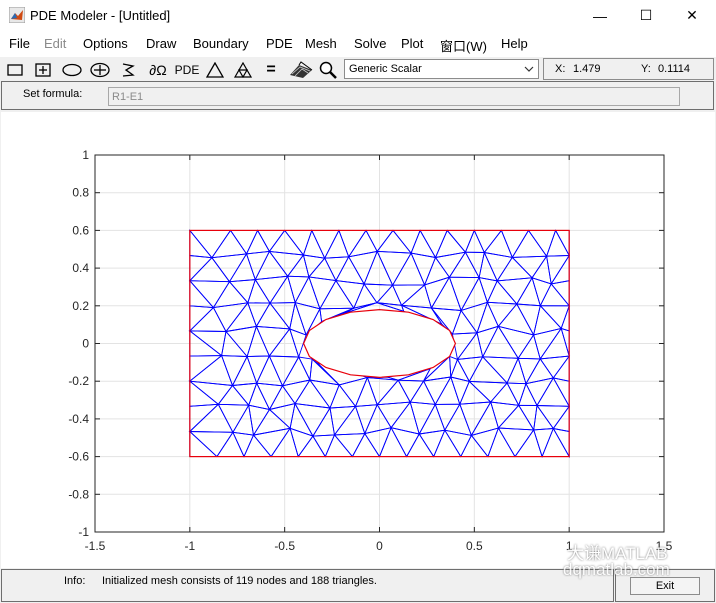 Image resolution: width=716 pixels, height=603 pixels. I want to click on rectangle-icon, so click(15, 69).